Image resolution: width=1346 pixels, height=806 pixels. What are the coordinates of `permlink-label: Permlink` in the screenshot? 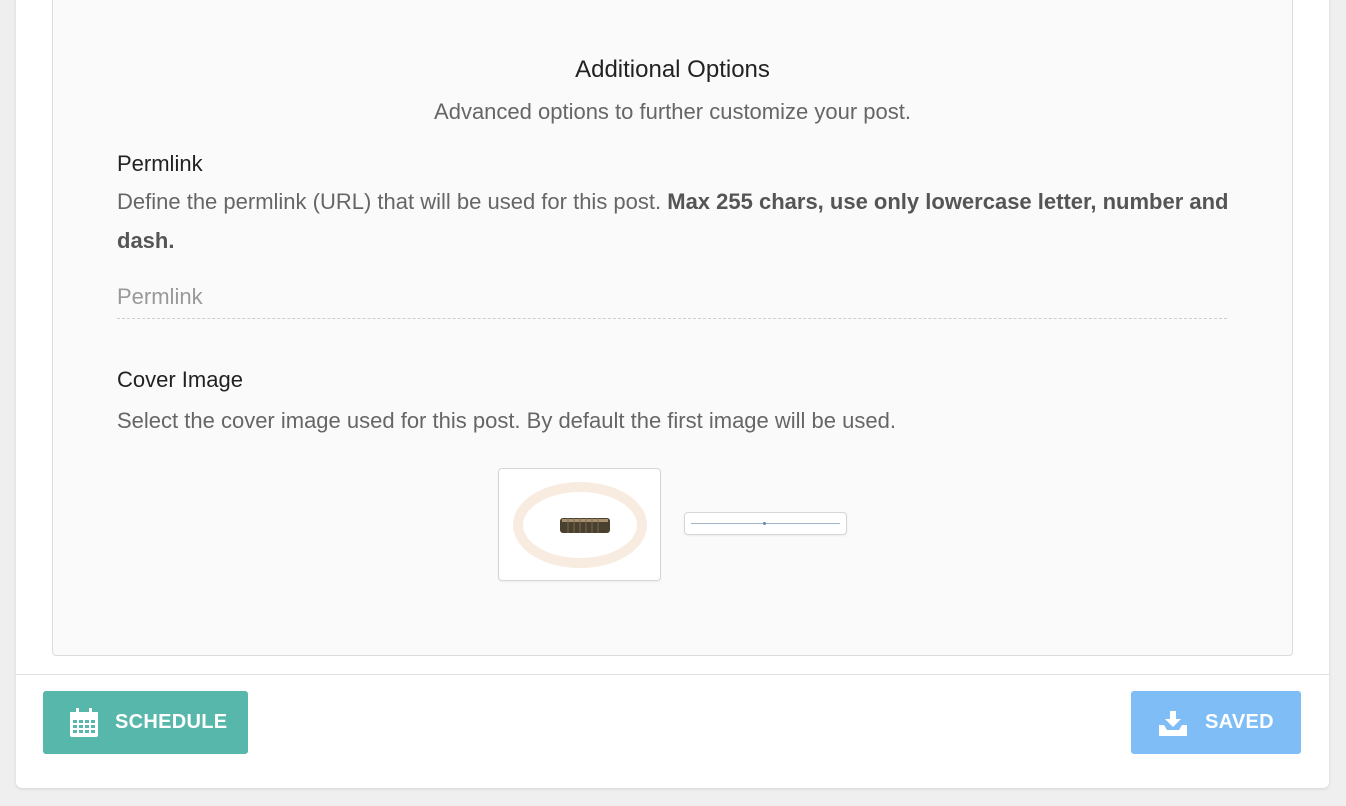 It's located at (160, 163).